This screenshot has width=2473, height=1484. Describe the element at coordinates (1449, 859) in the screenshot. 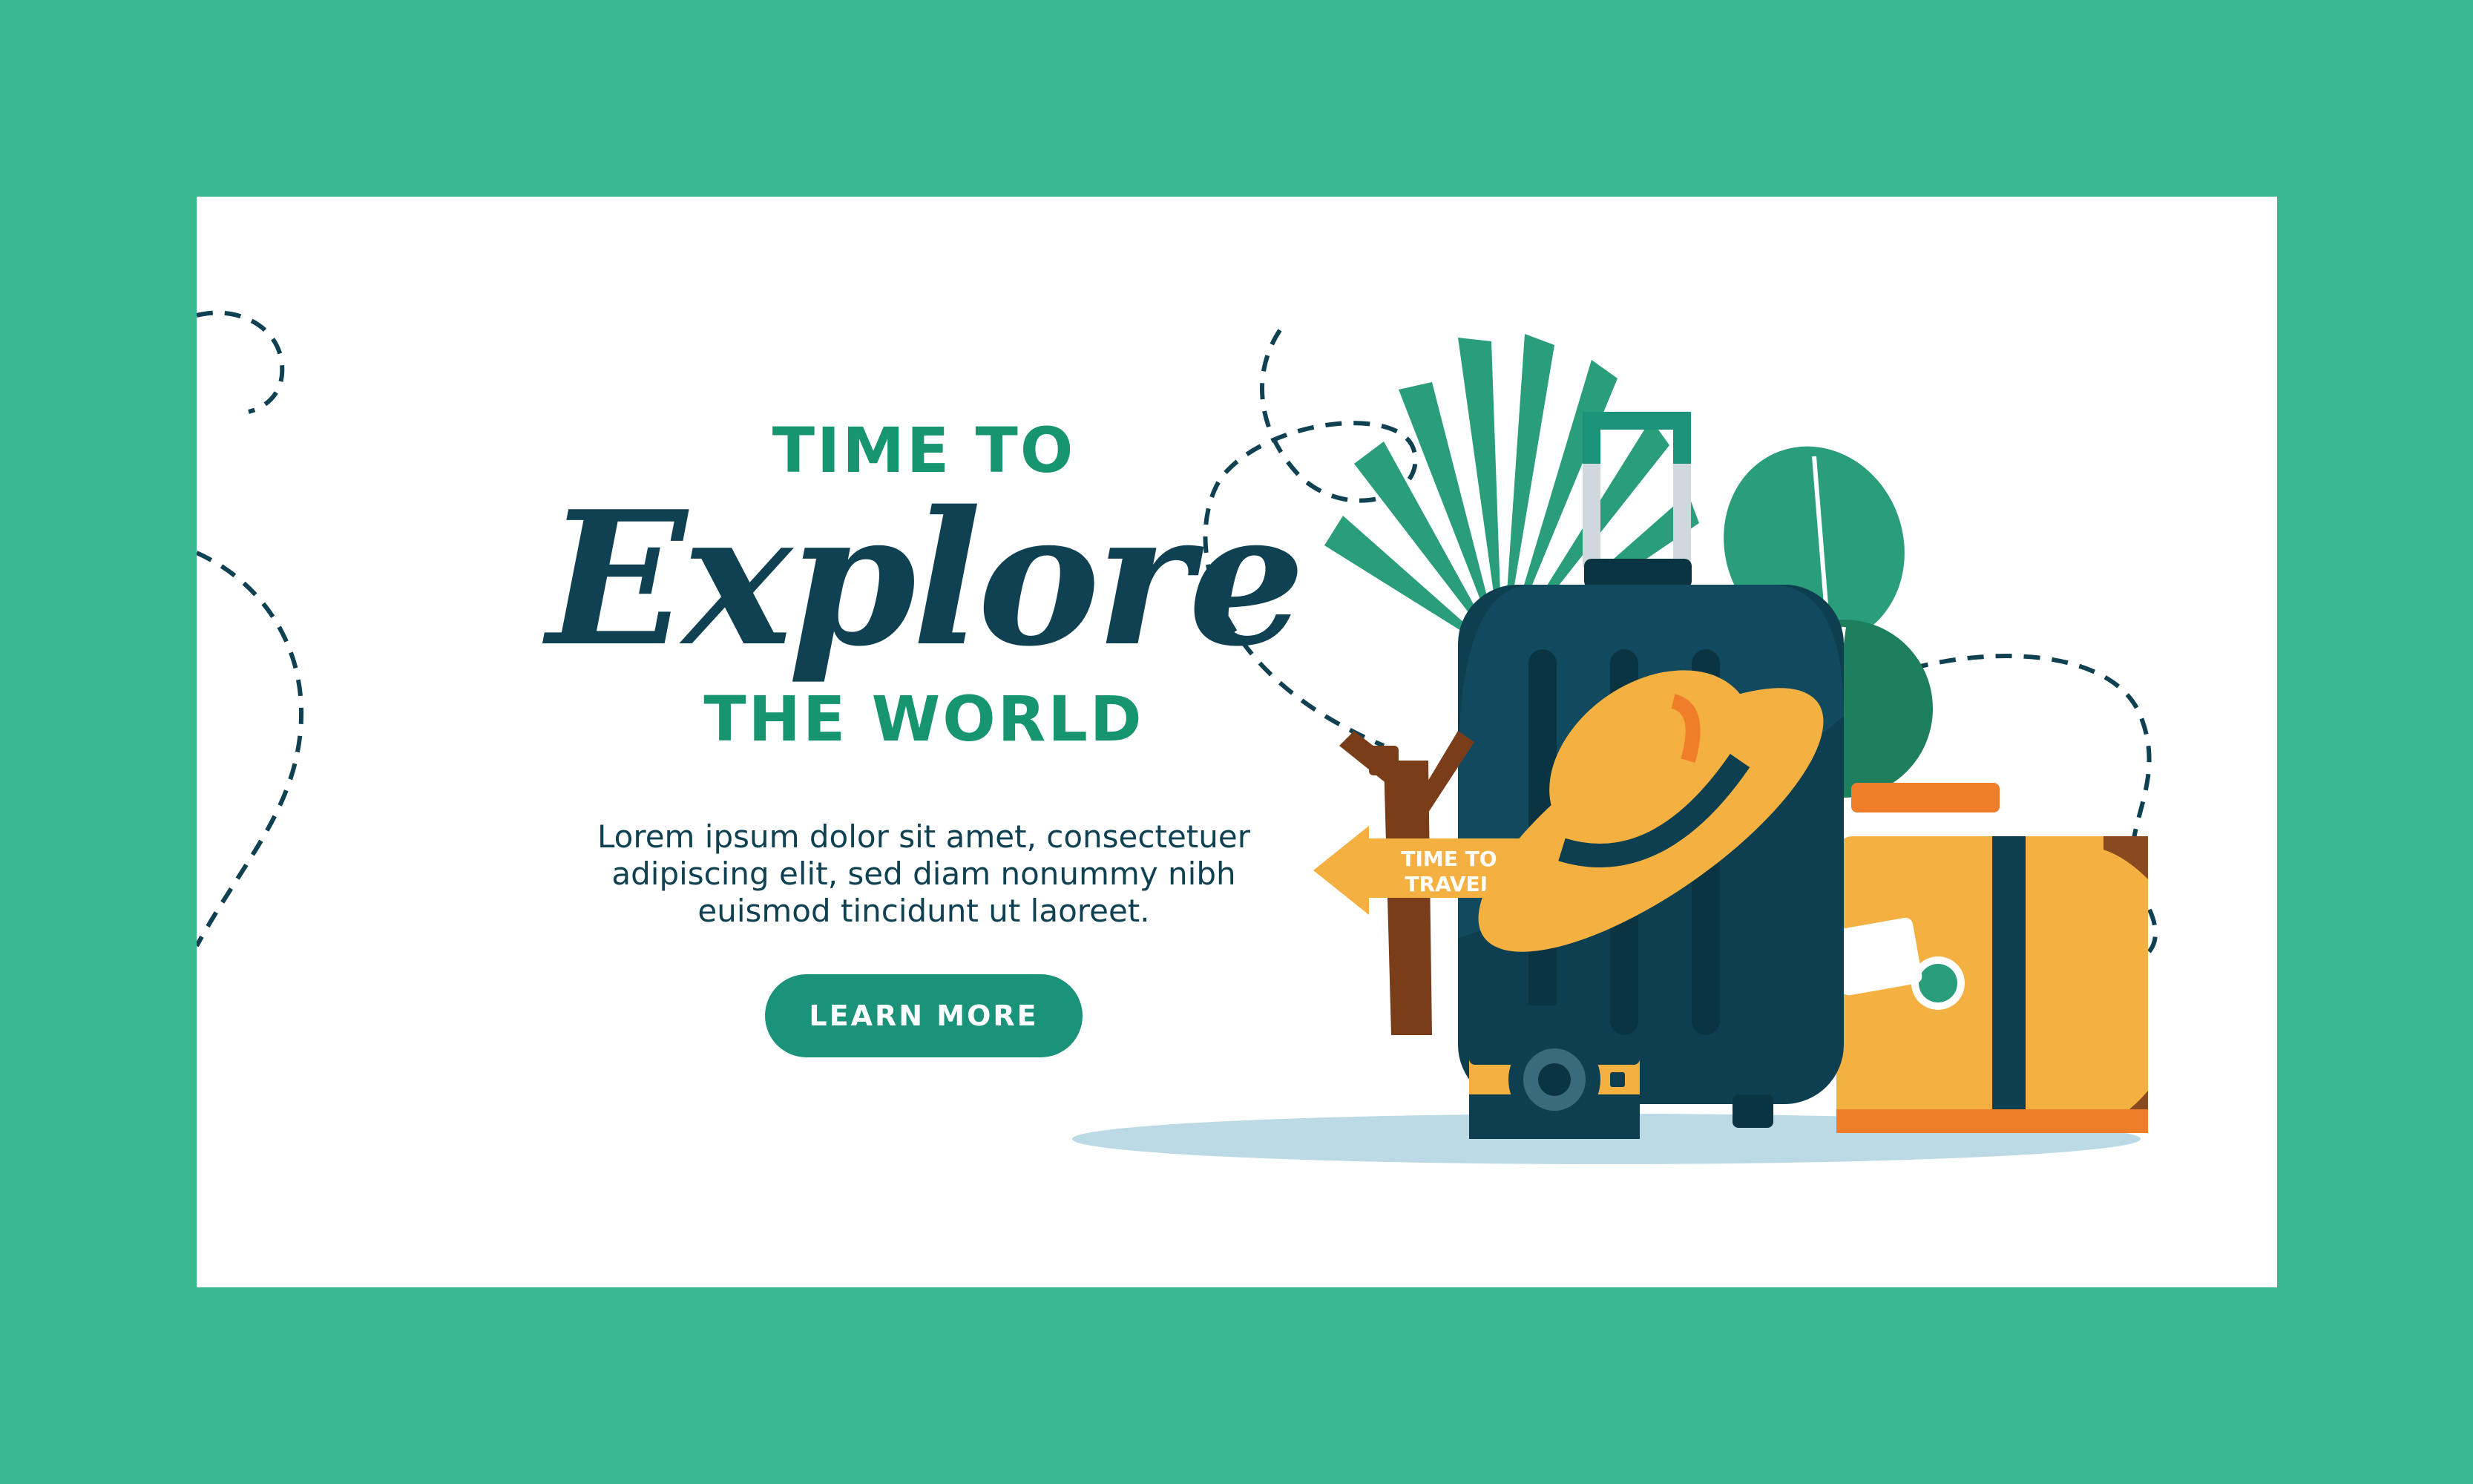

I see `signpost-line1: TIME TO` at that location.